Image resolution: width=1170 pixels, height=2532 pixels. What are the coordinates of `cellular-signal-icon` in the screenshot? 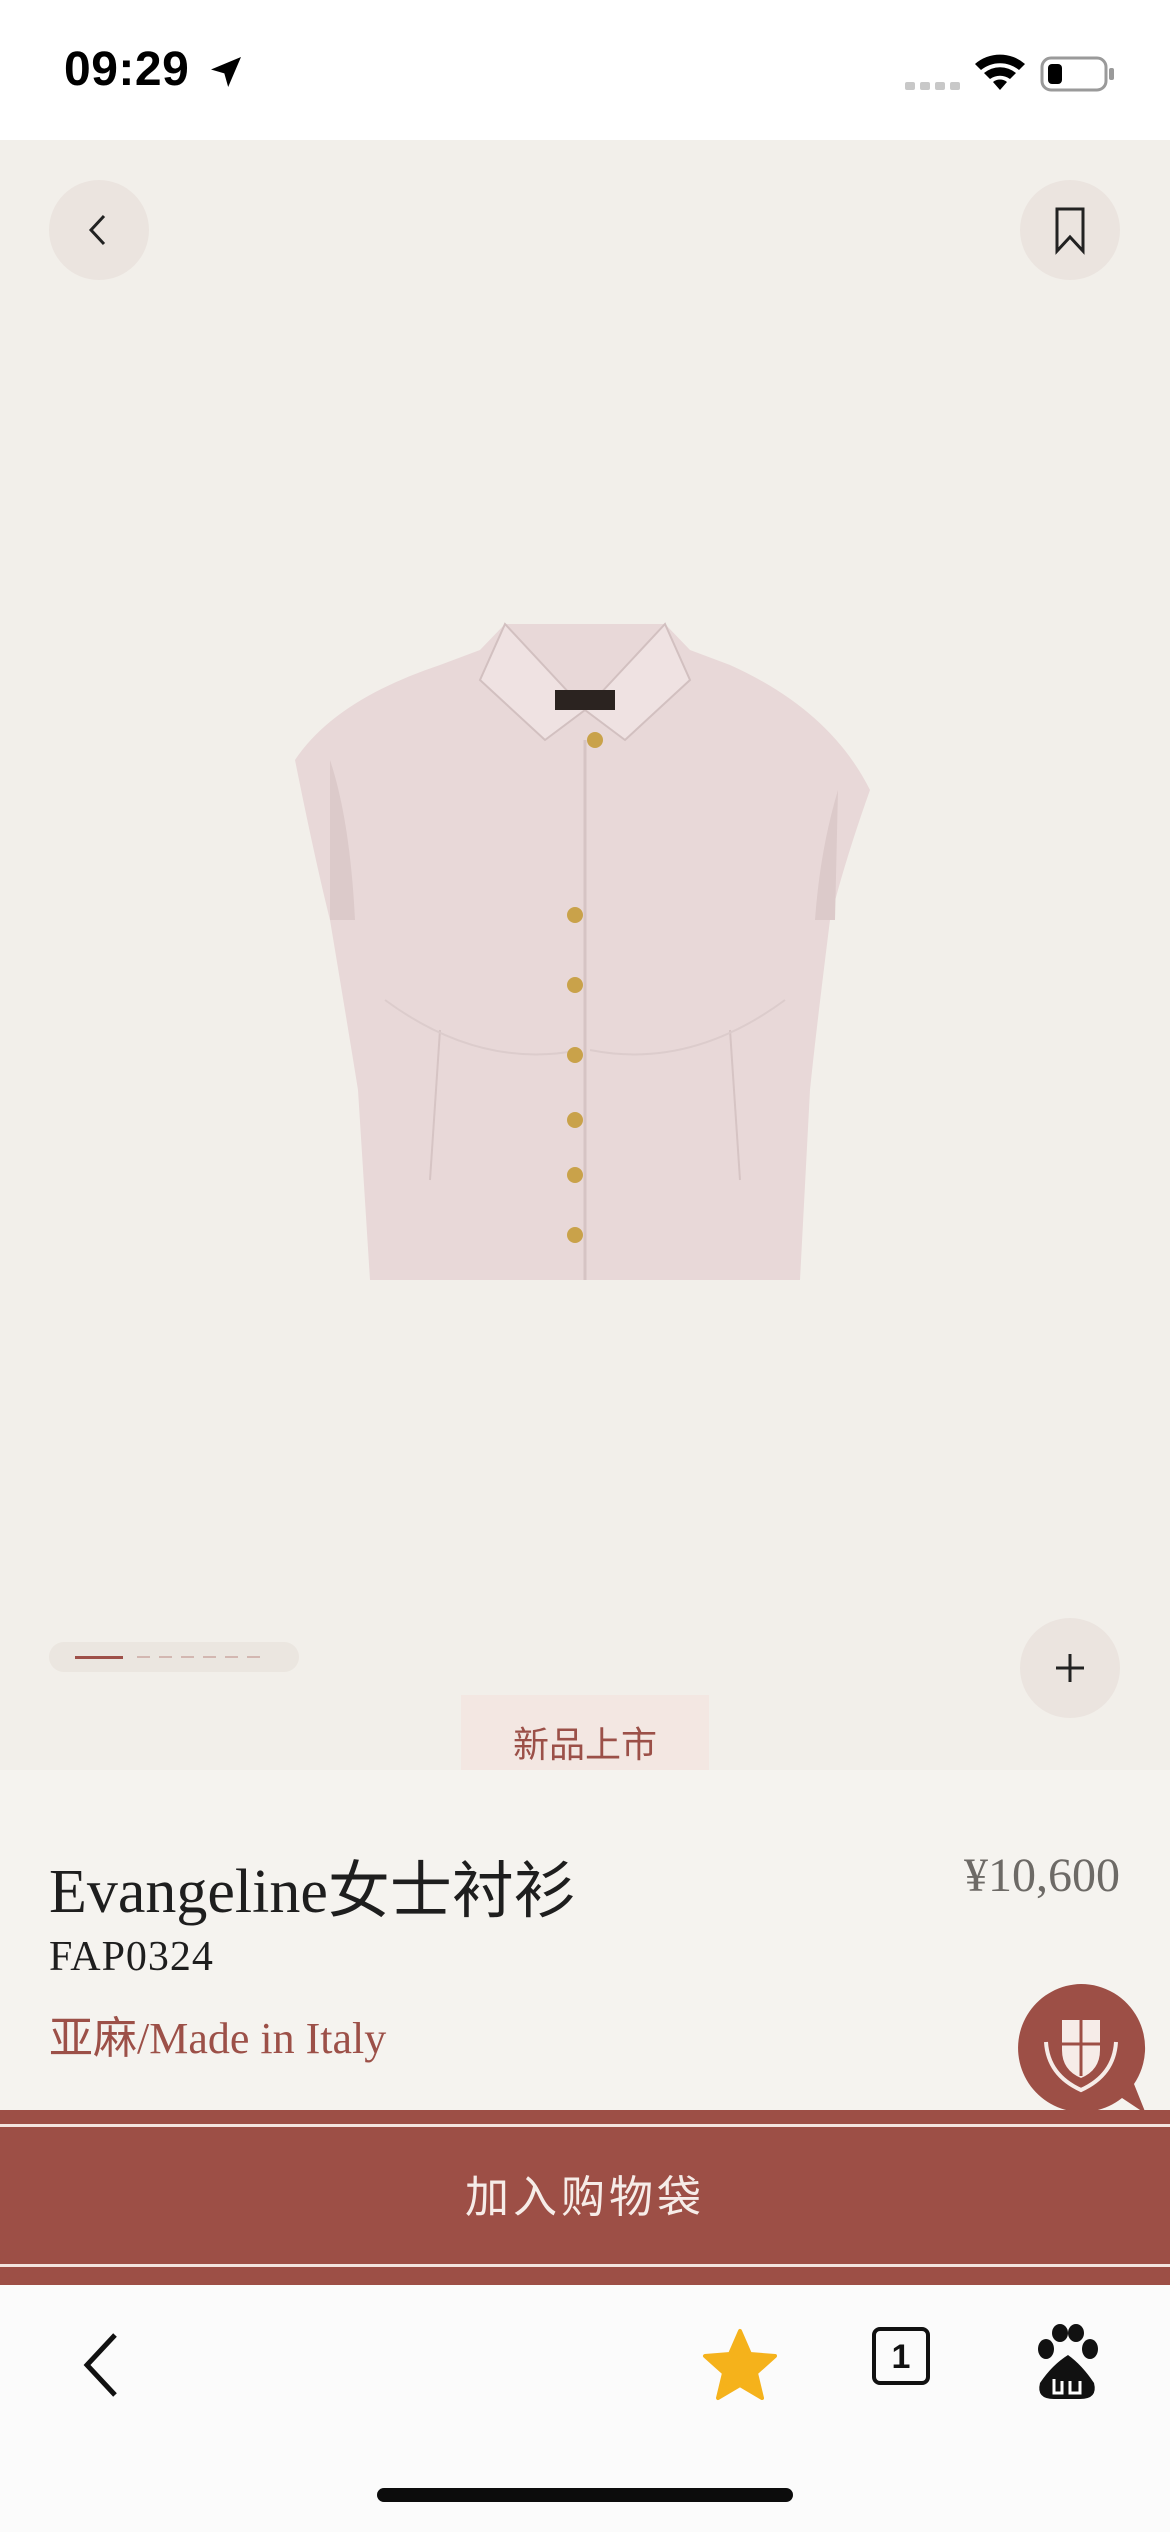 It's located at (932, 86).